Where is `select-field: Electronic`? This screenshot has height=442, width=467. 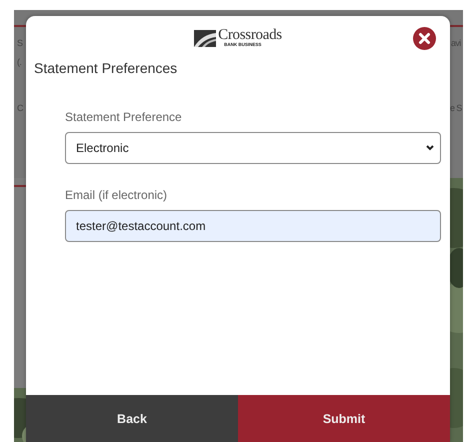
select-field: Electronic is located at coordinates (253, 148).